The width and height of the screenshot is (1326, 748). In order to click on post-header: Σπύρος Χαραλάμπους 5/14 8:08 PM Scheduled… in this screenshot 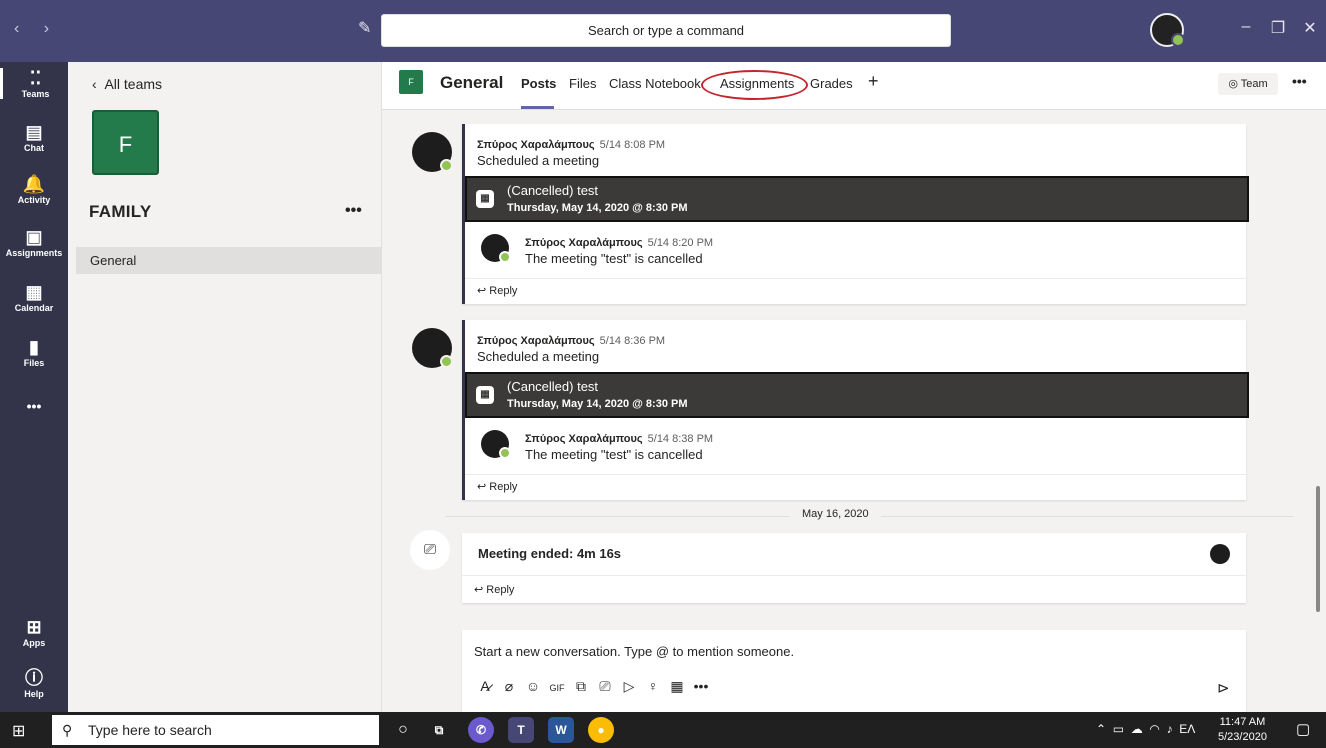, I will do `click(571, 152)`.